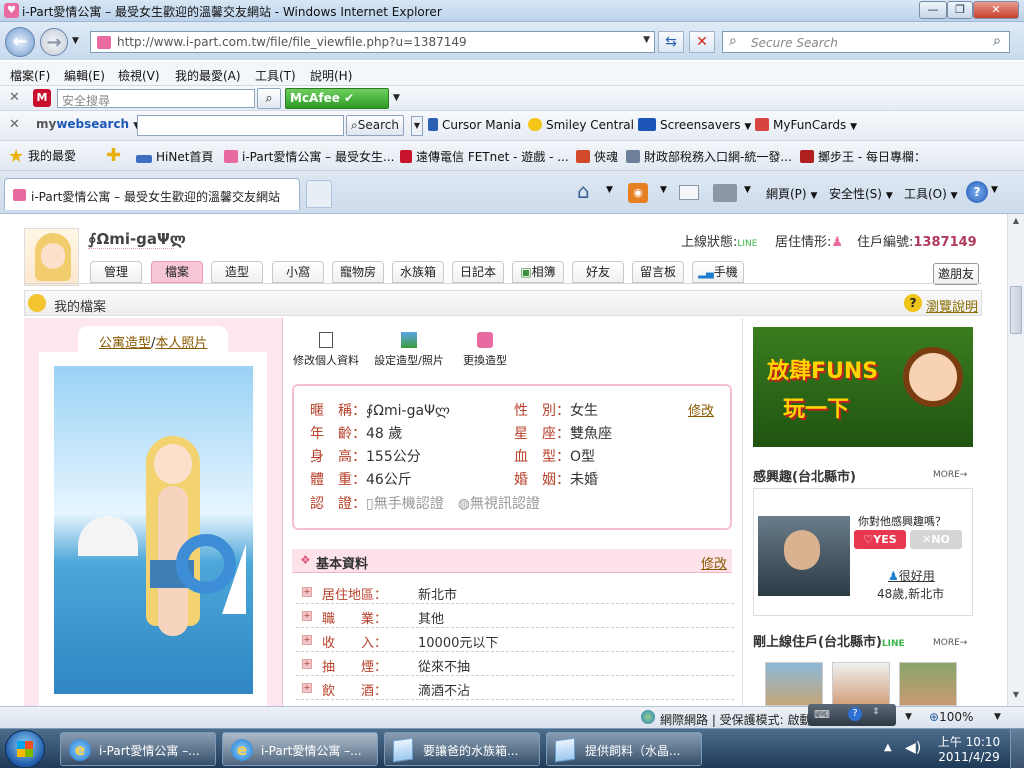  What do you see at coordinates (969, 748) in the screenshot?
I see `clock: 上午 10:10 2011/4/29` at bounding box center [969, 748].